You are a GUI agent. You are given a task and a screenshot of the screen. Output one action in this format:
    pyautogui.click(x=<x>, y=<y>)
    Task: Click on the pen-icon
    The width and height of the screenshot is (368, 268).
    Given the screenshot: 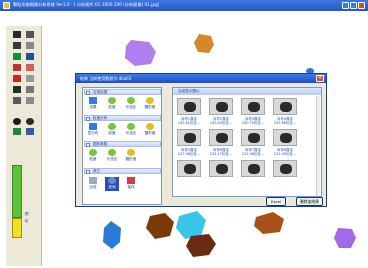 What is the action you would take?
    pyautogui.click(x=30, y=56)
    